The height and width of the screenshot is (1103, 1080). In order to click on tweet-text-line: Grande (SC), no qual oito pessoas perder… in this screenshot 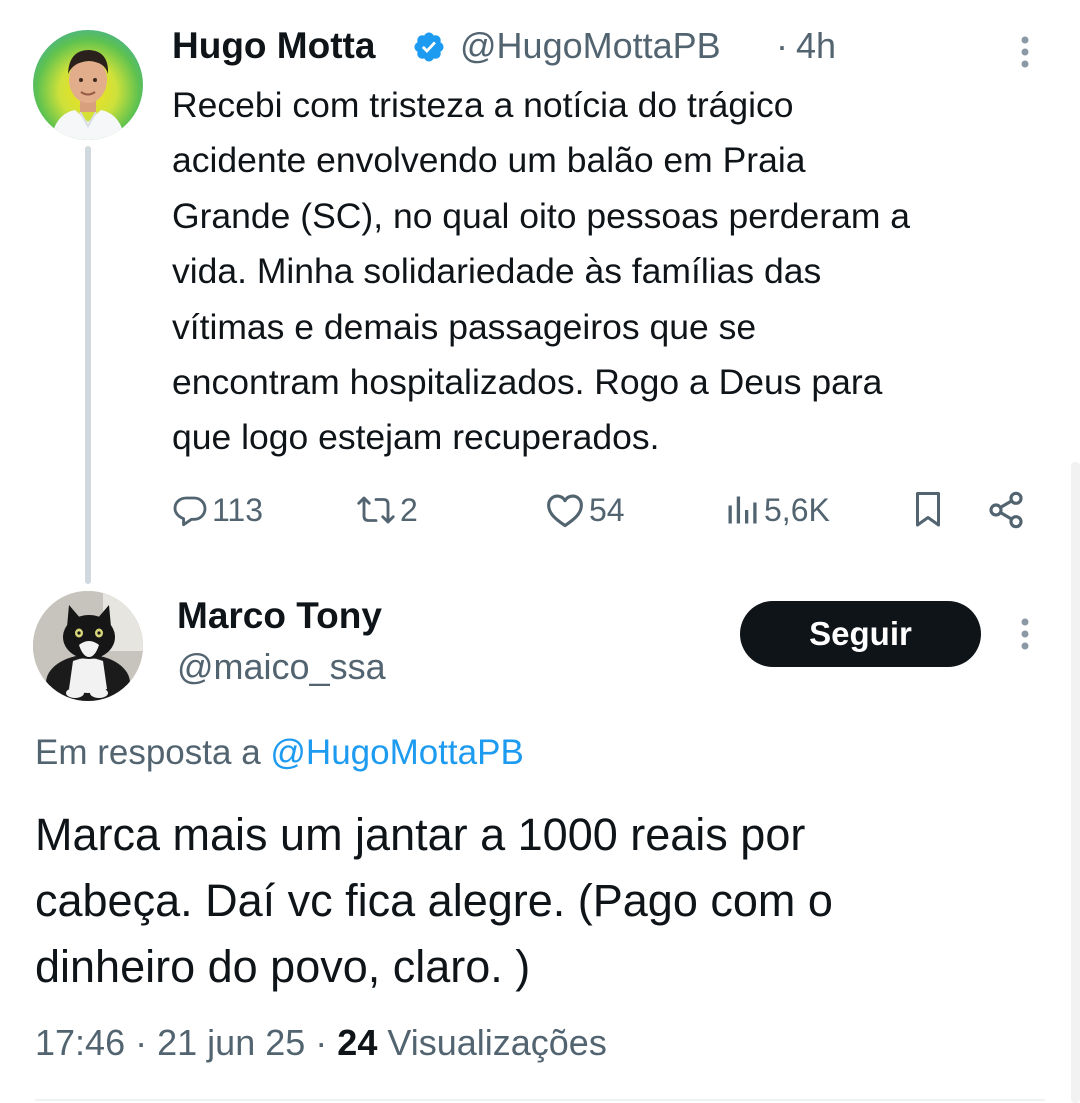, I will do `click(541, 215)`.